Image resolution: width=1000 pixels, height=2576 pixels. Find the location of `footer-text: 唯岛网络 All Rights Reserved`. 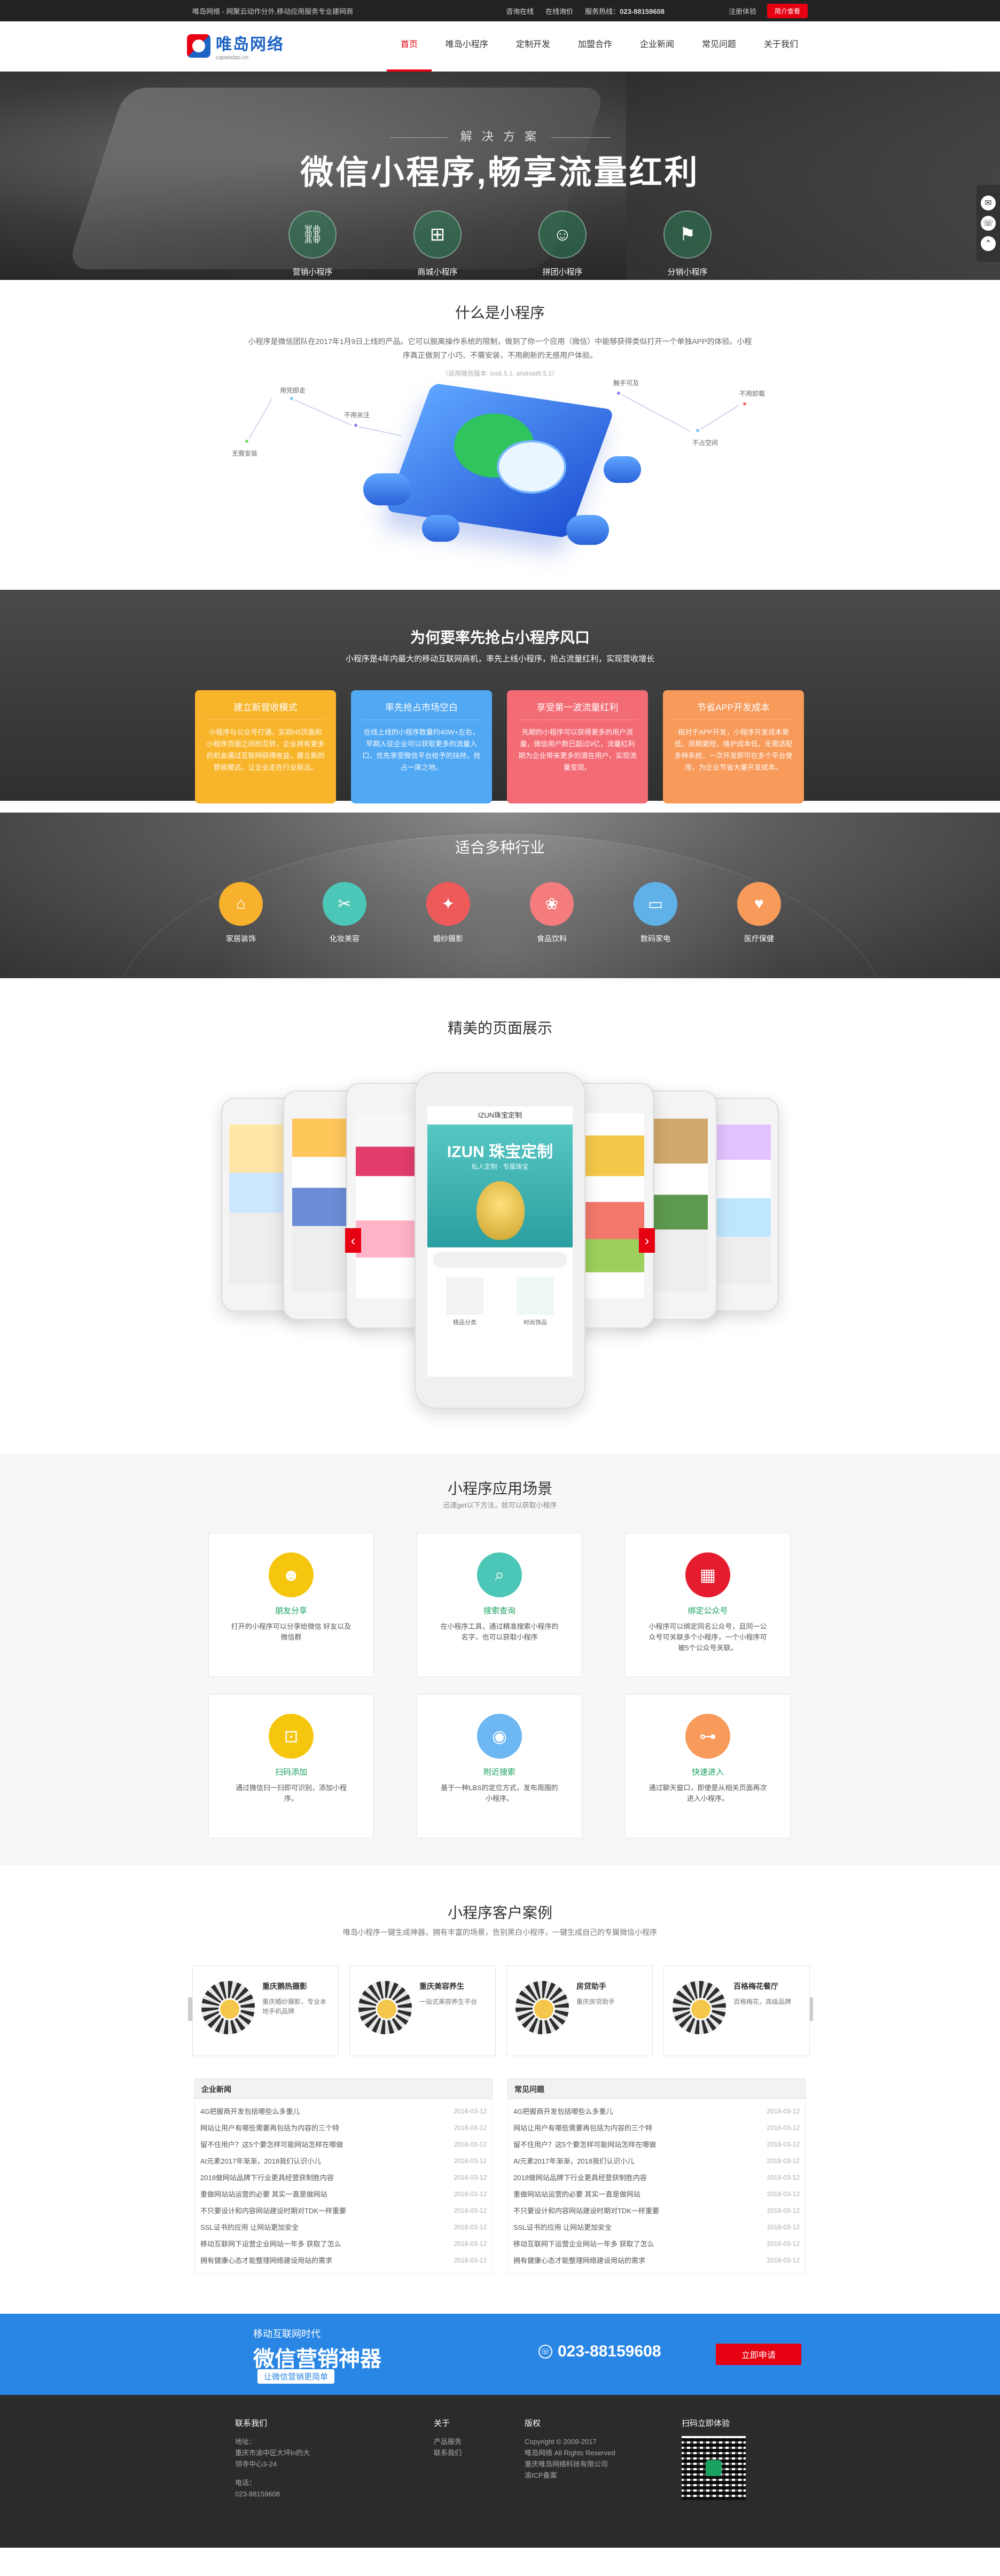

footer-text: 唯岛网络 All Rights Reserved is located at coordinates (570, 2453).